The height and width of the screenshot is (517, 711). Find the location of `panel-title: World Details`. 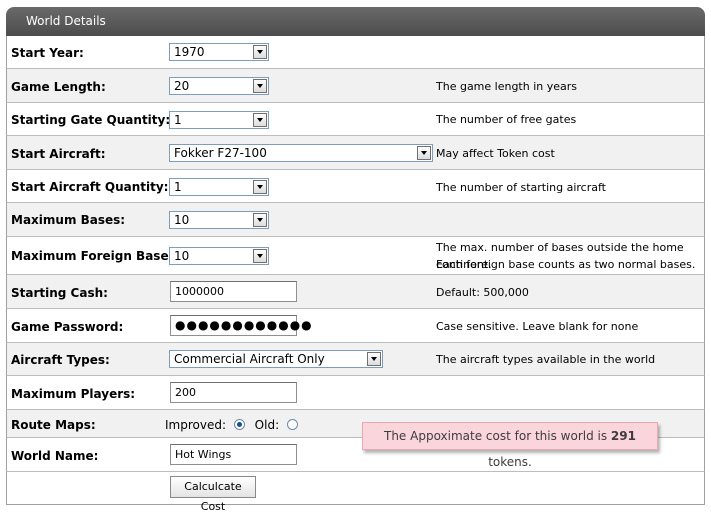

panel-title: World Details is located at coordinates (66, 21).